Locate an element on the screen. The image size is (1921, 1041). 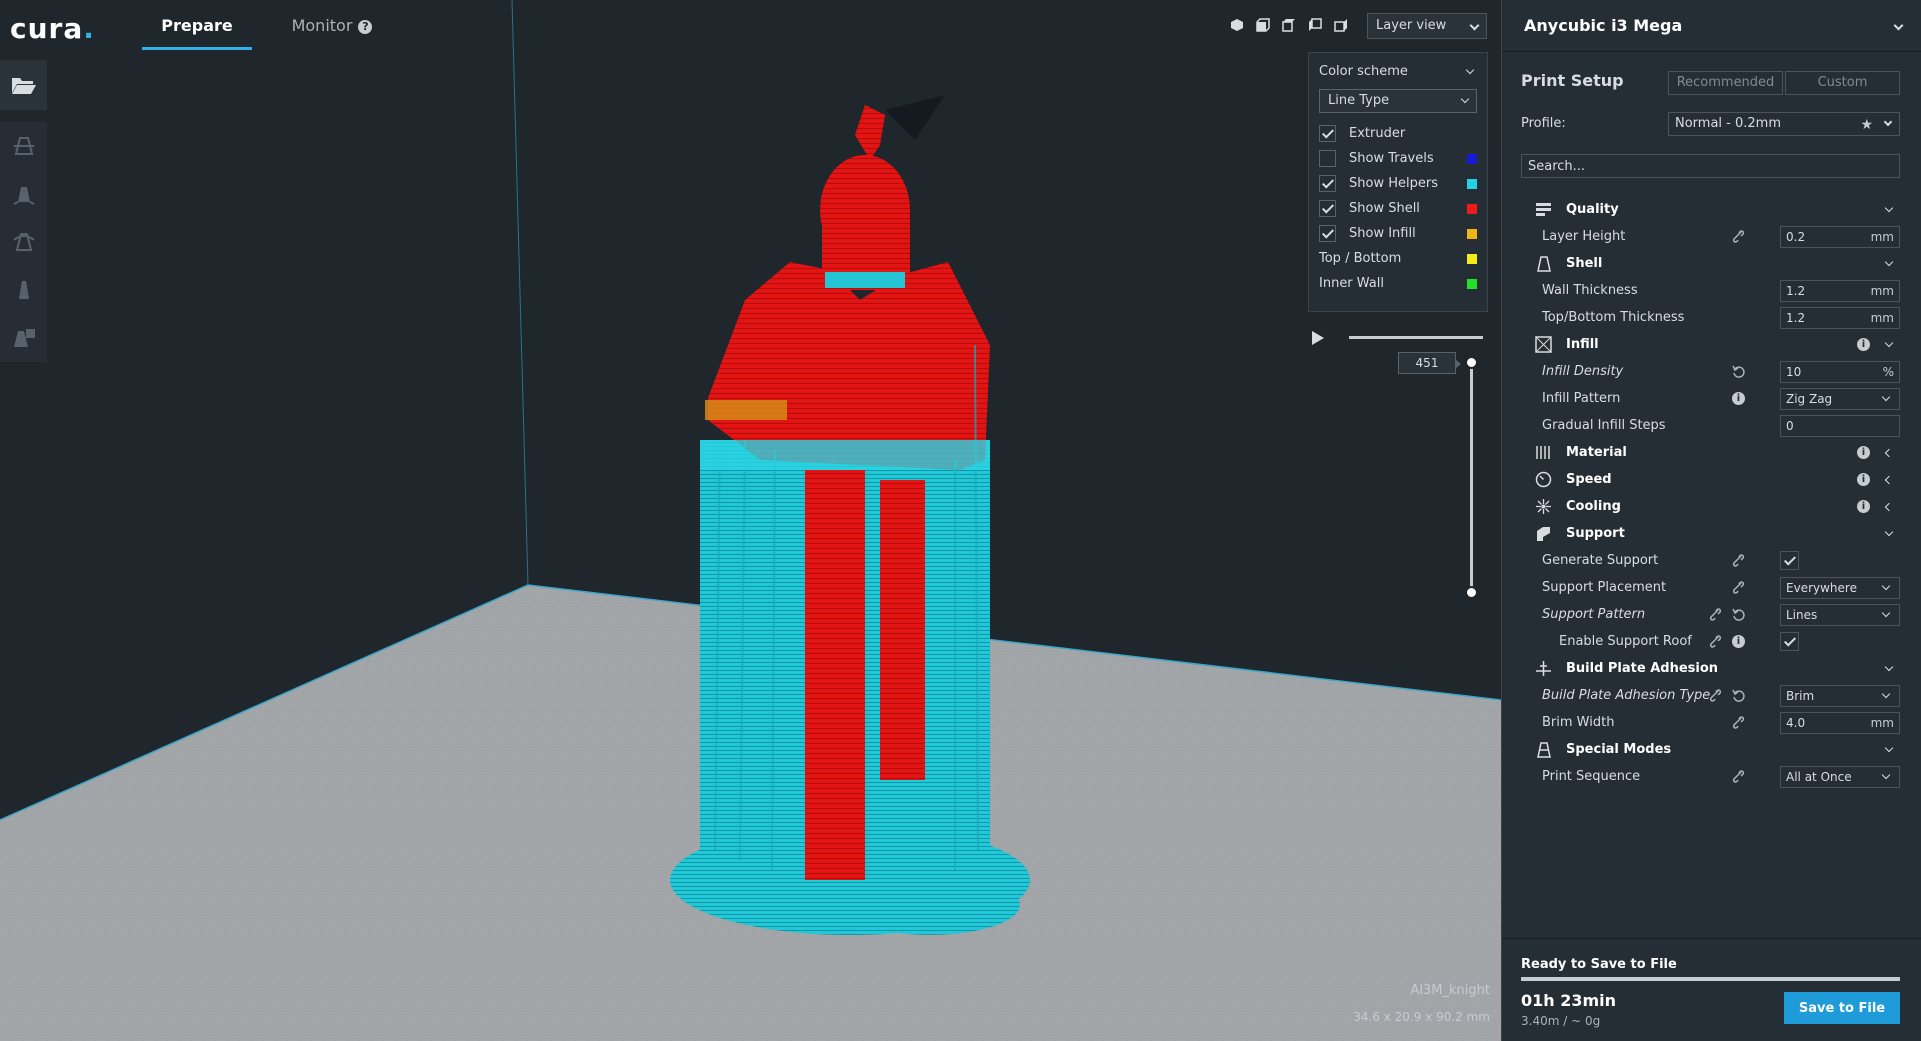
category-build-plate-adhesion: Build Plate Adhesion is located at coordinates (1711, 668).